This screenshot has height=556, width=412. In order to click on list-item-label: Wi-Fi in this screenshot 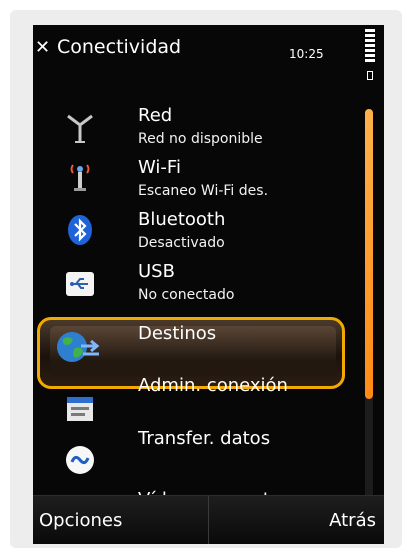, I will do `click(159, 167)`.